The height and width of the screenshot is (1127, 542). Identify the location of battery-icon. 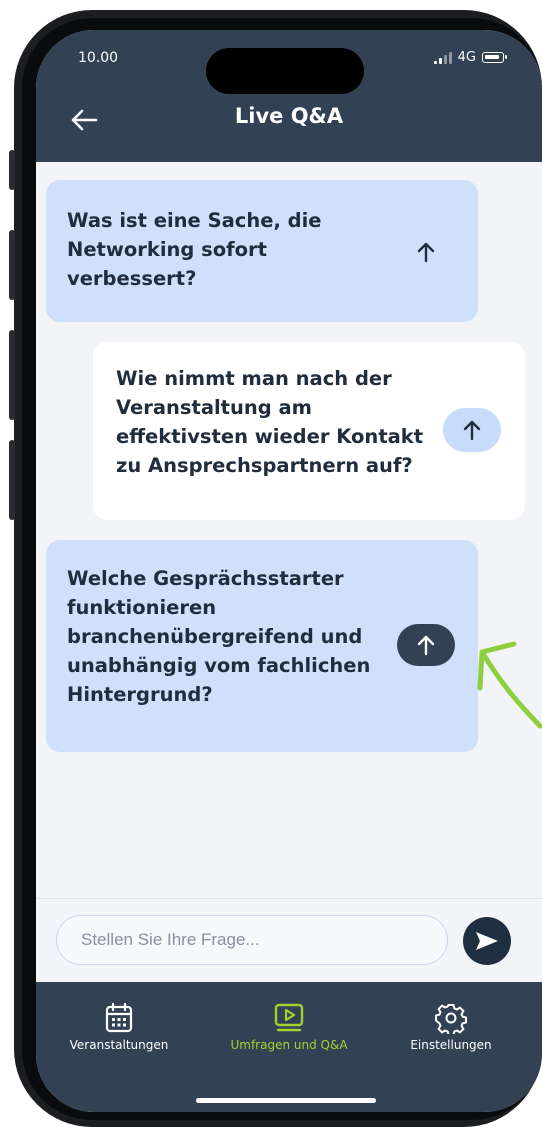
(494, 57).